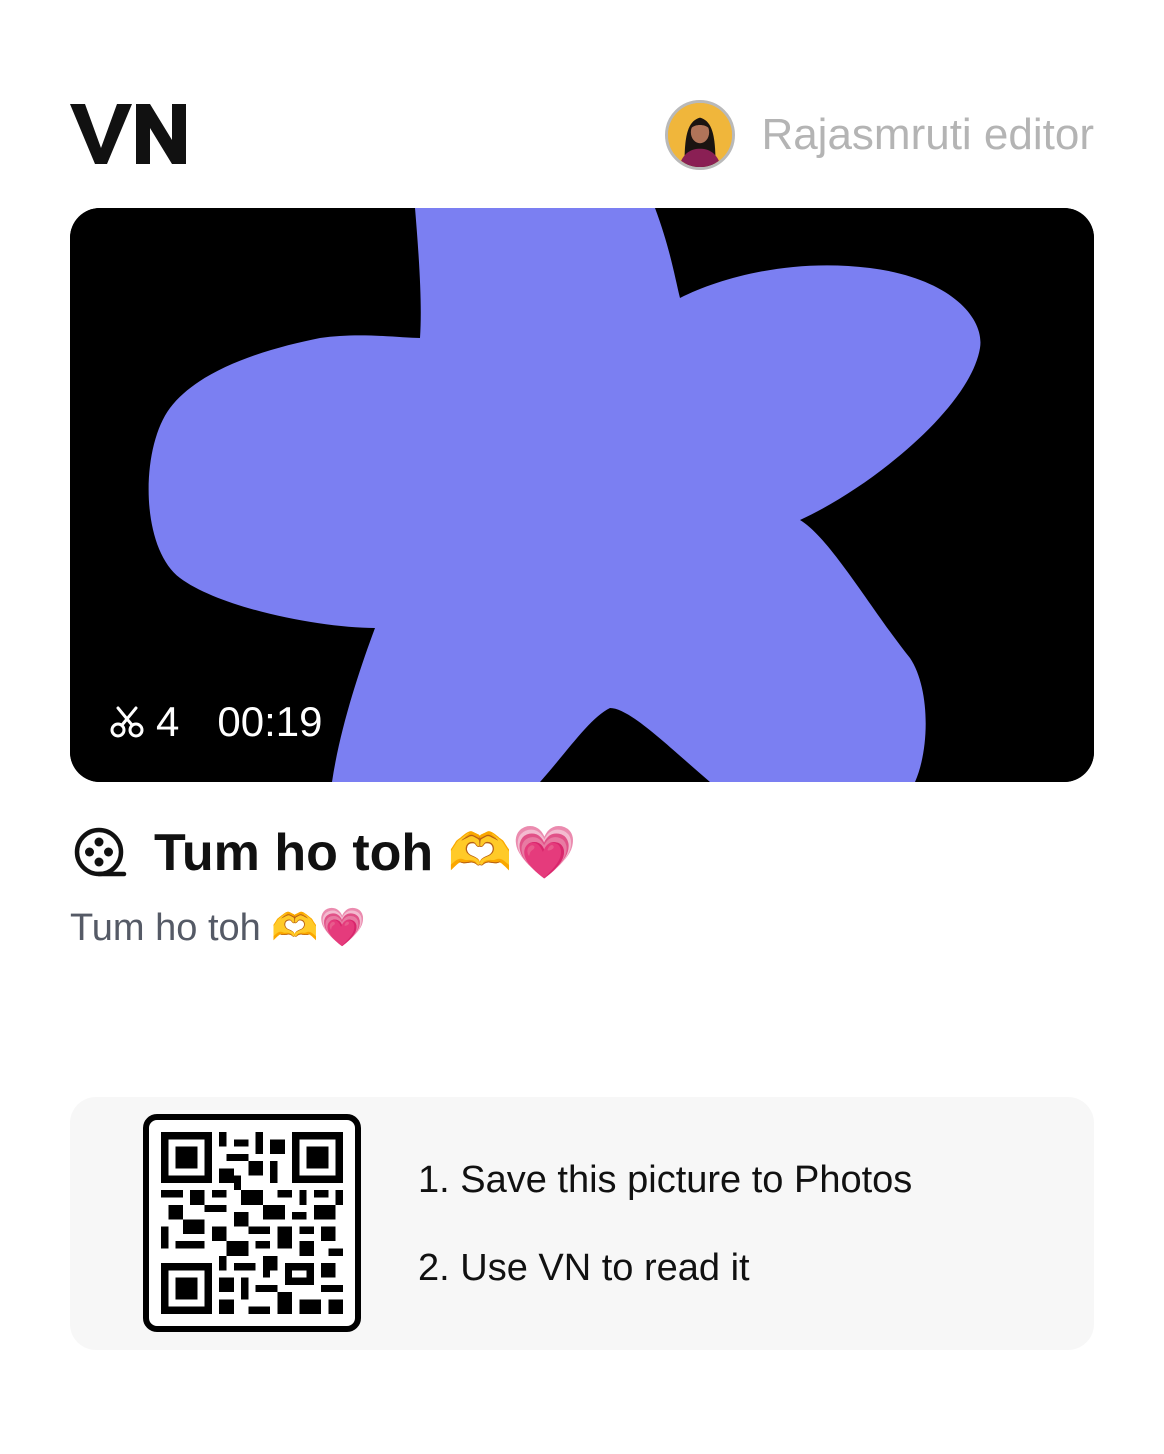 This screenshot has height=1454, width=1164. What do you see at coordinates (665, 1180) in the screenshot?
I see `instruction-step-1: 1. Save this picture to Photos` at bounding box center [665, 1180].